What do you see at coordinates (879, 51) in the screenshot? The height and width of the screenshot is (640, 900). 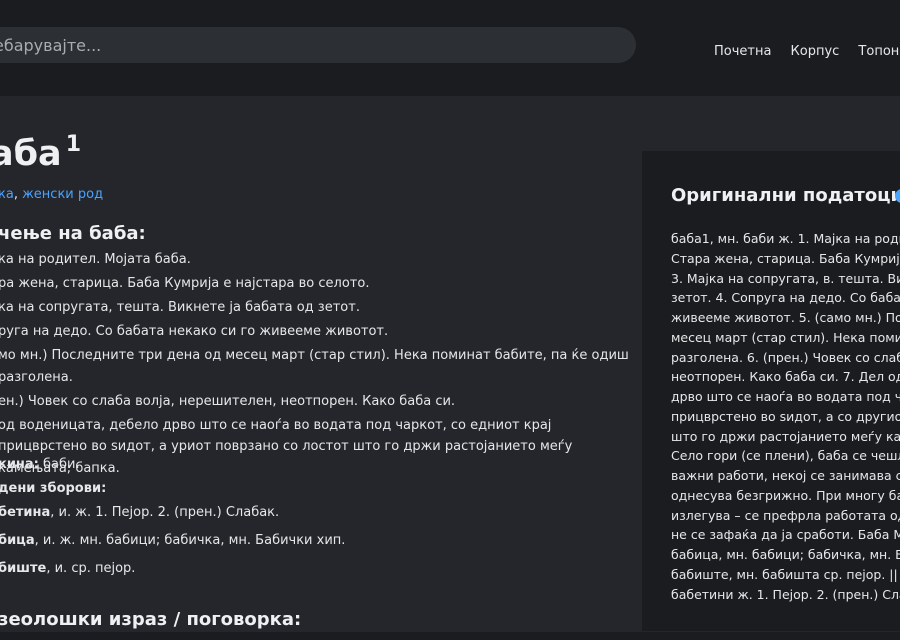 I see `nav-link-toponyms: Топоними` at bounding box center [879, 51].